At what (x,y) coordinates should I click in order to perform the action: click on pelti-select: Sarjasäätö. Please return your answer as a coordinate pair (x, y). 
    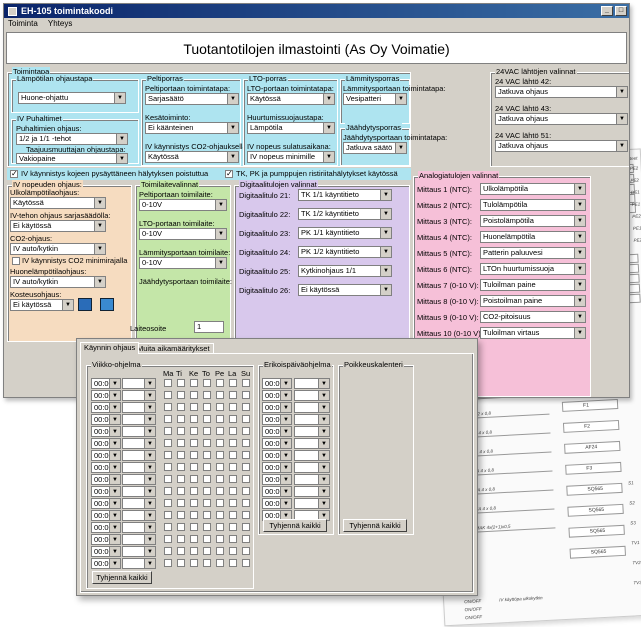
    Looking at the image, I should click on (192, 99).